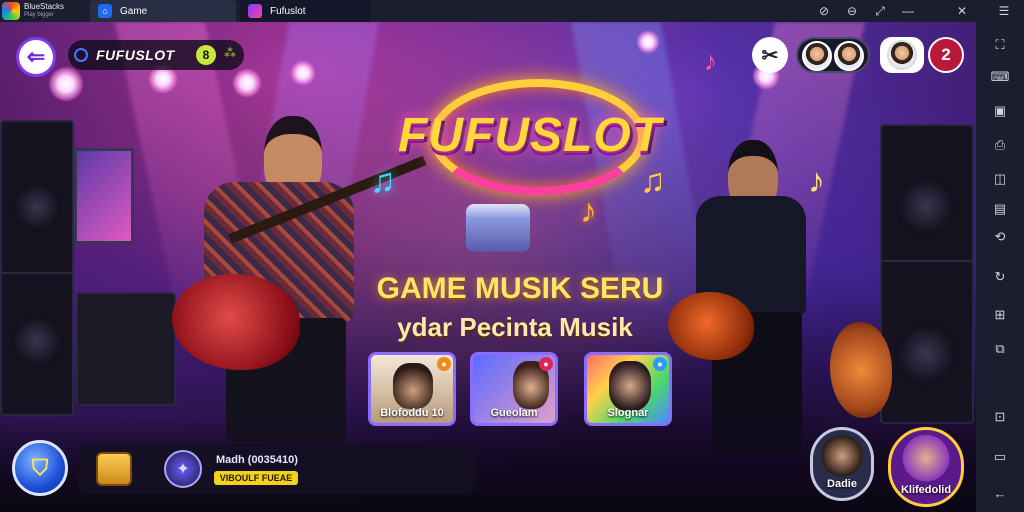 The width and height of the screenshot is (1024, 512). What do you see at coordinates (514, 413) in the screenshot?
I see `card-label: Gueolam` at bounding box center [514, 413].